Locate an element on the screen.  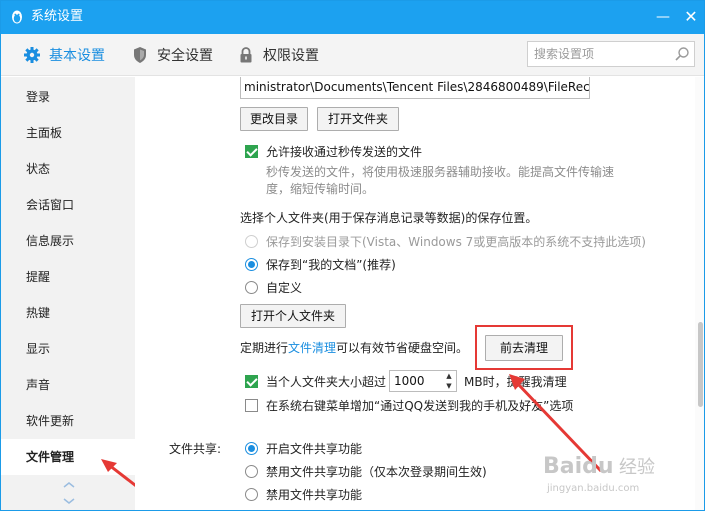
custom-location-radio is located at coordinates (251, 287).